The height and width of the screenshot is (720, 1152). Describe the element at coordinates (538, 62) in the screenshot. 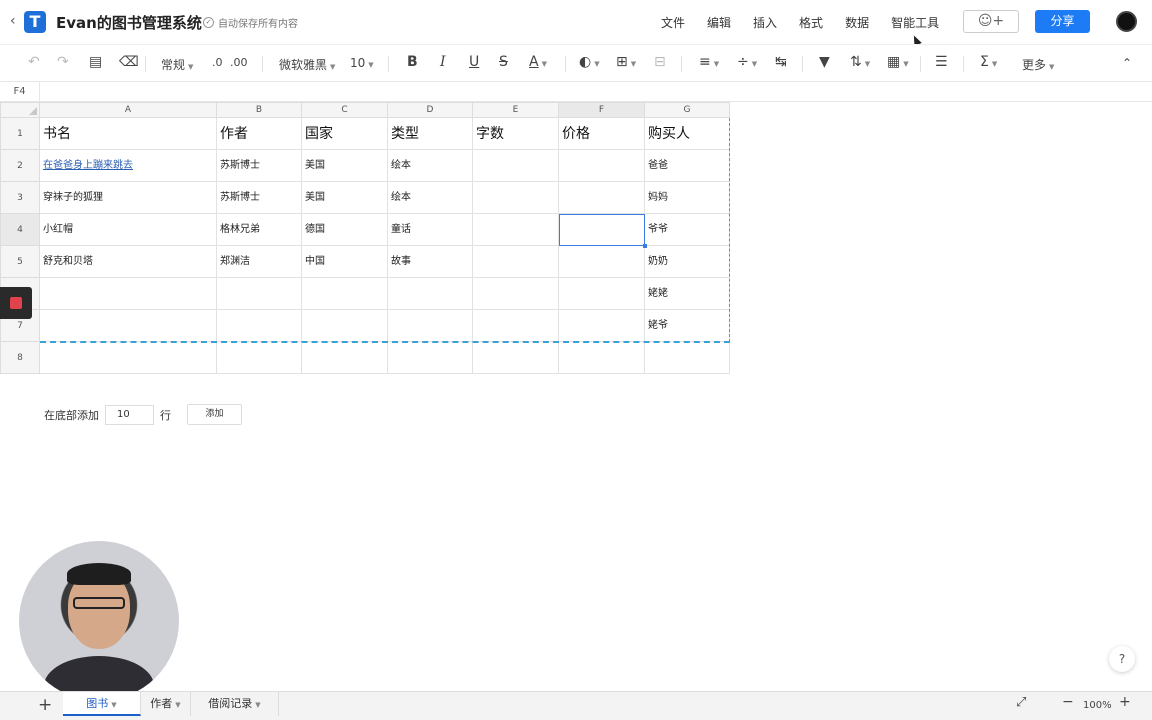

I see `font-color-button: A ▼` at that location.